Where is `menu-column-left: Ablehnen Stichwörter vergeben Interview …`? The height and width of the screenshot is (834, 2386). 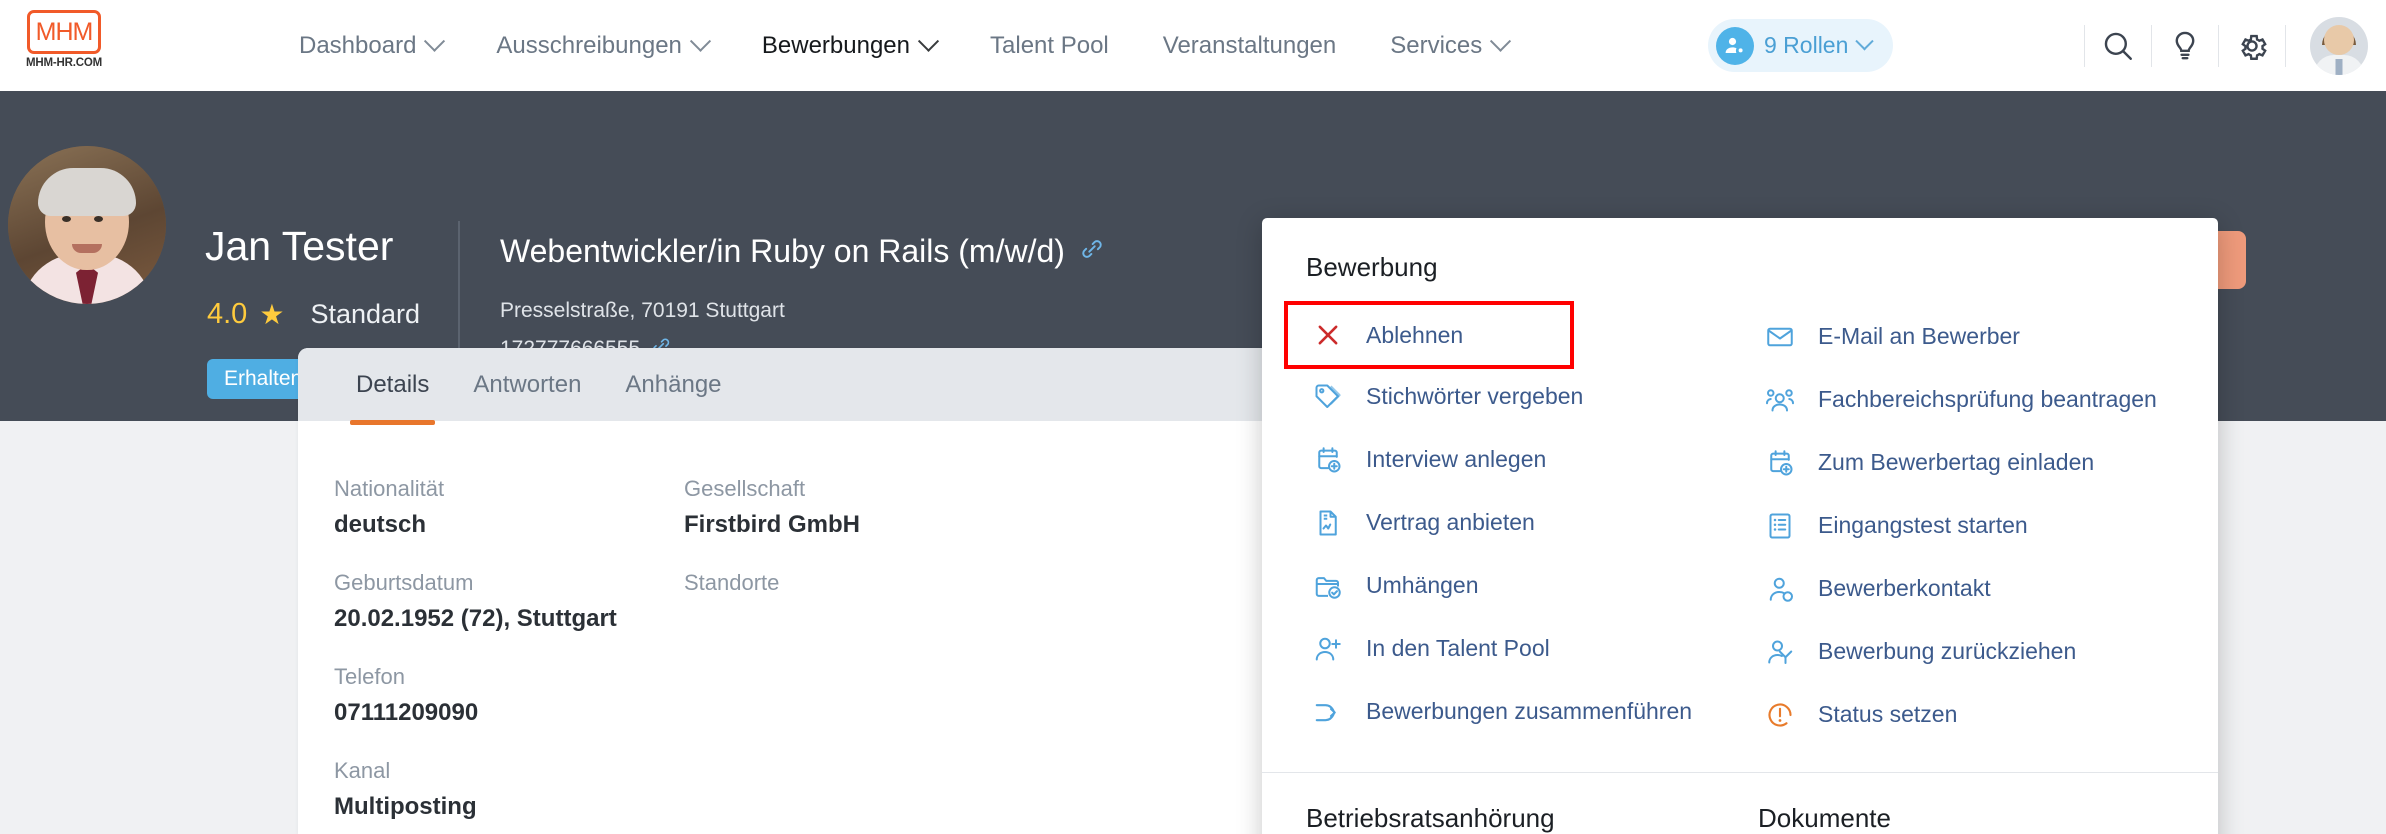 menu-column-left: Ablehnen Stichwörter vergeben Interview … is located at coordinates (1503, 523).